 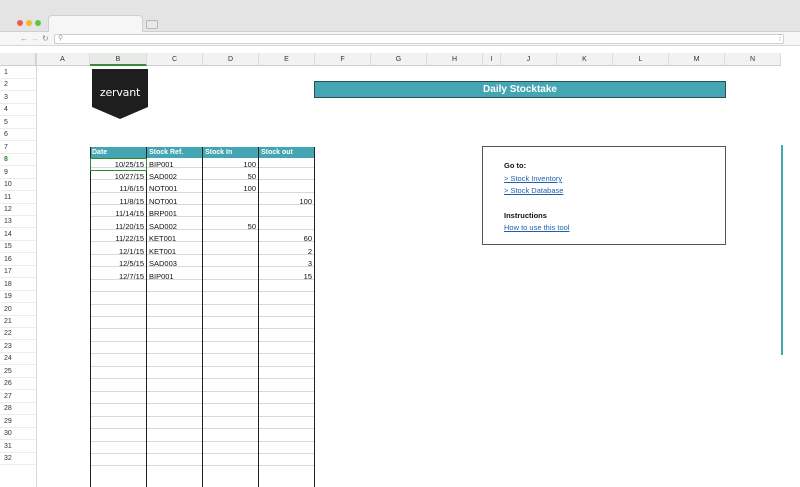 I want to click on link-how-to-use: How to use this tool, so click(x=536, y=227).